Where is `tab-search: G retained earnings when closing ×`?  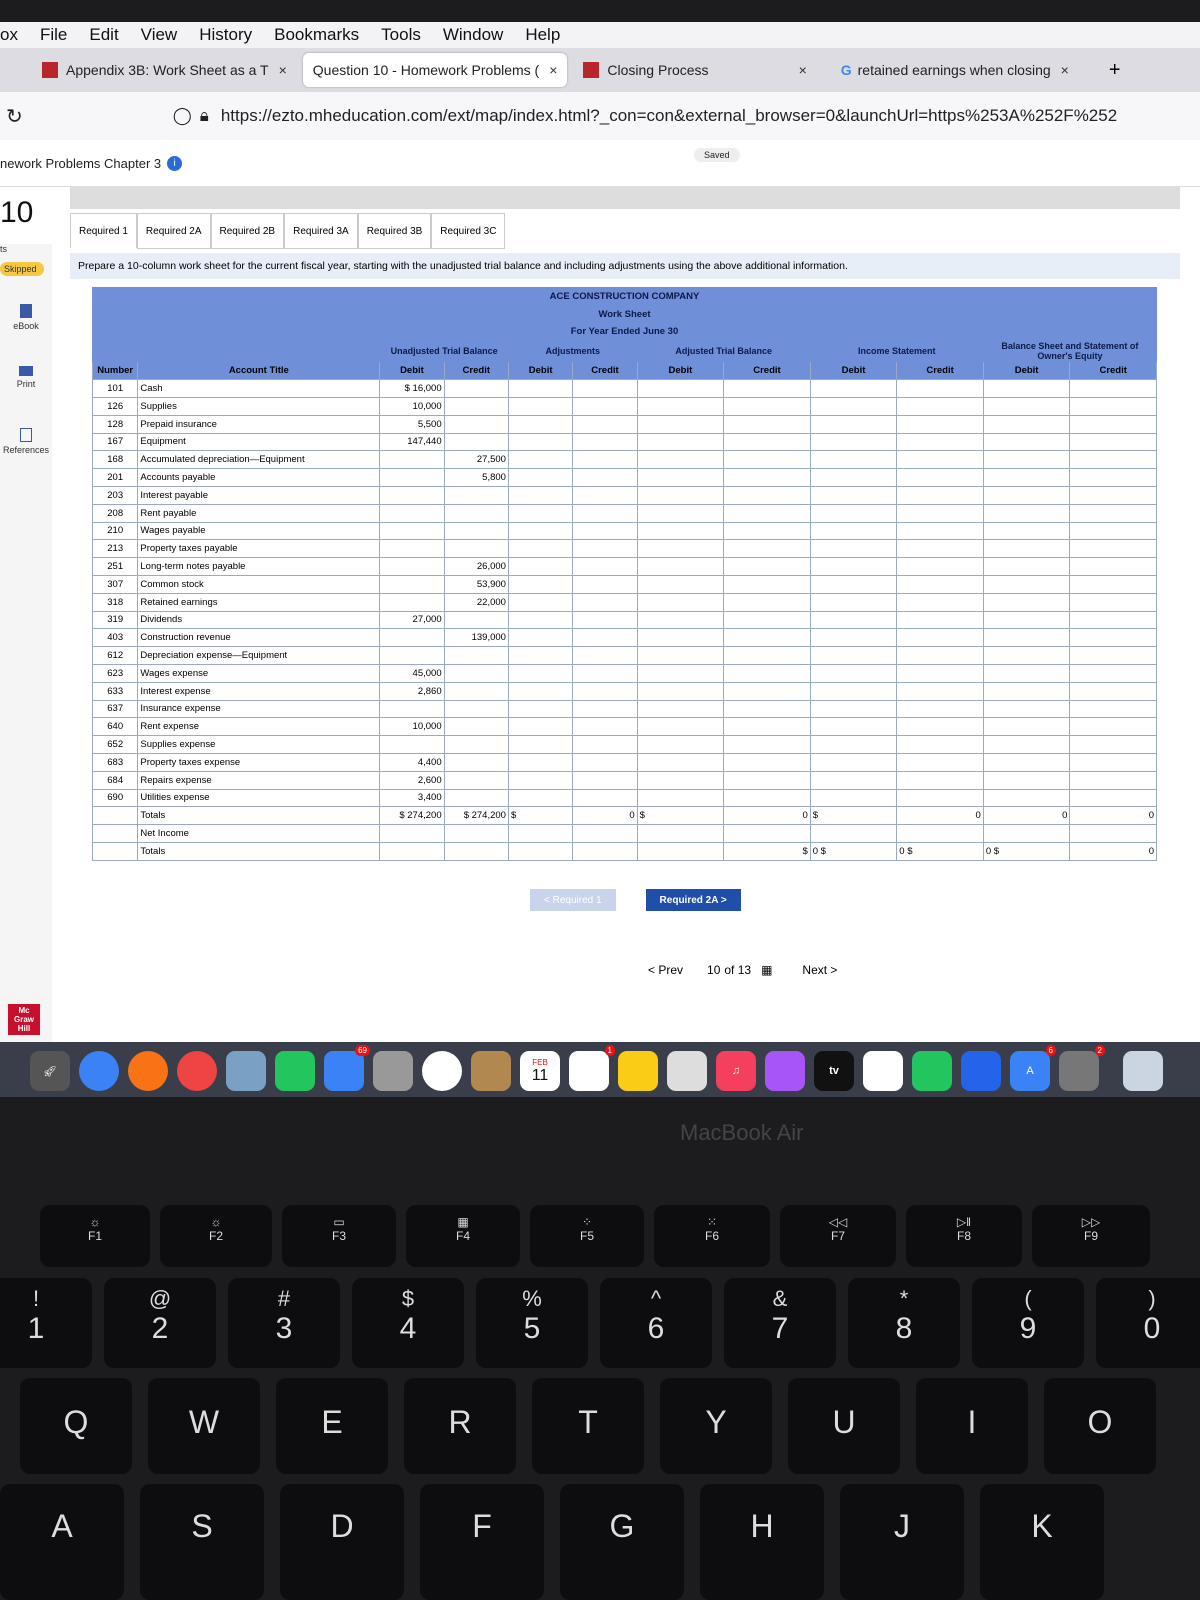
tab-search: G retained earnings when closing × is located at coordinates (955, 70).